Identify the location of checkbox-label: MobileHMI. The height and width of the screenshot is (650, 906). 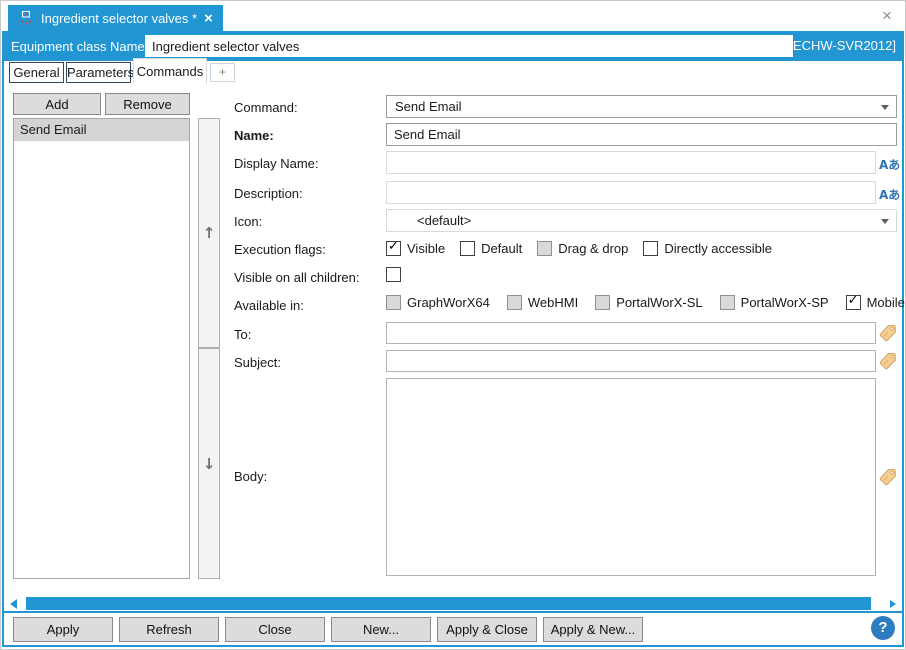
(885, 302).